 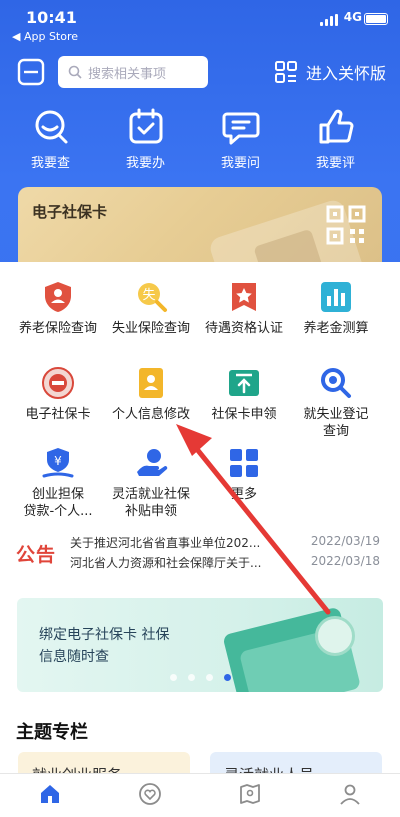 I want to click on service-pension-query: 养老保险查询, so click(x=58, y=308).